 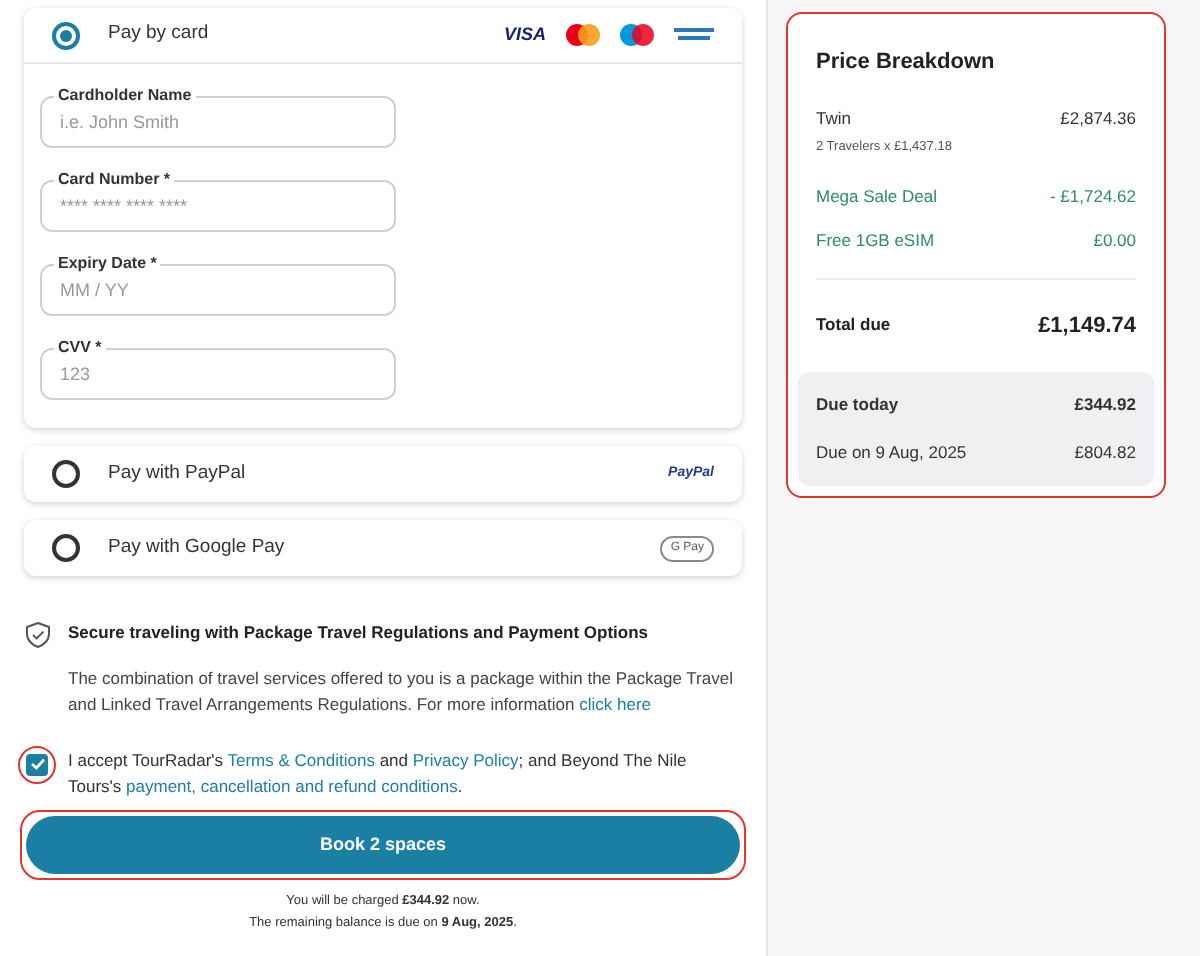 I want to click on total-label: Total due, so click(x=853, y=325).